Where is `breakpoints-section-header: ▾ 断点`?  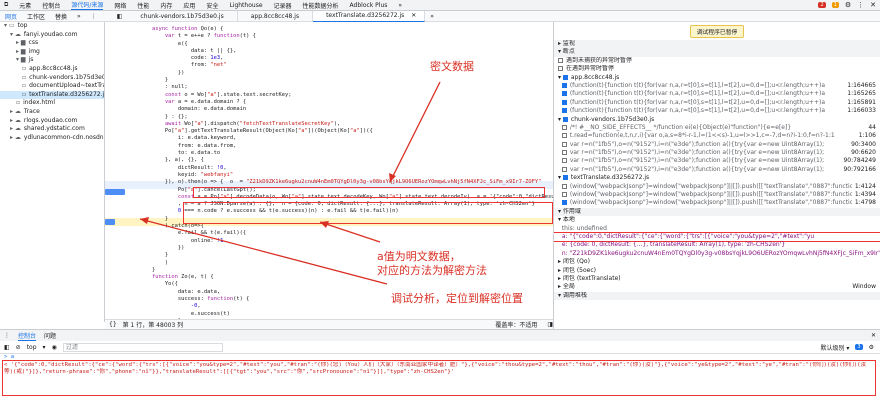 breakpoints-section-header: ▾ 断点 is located at coordinates (717, 52).